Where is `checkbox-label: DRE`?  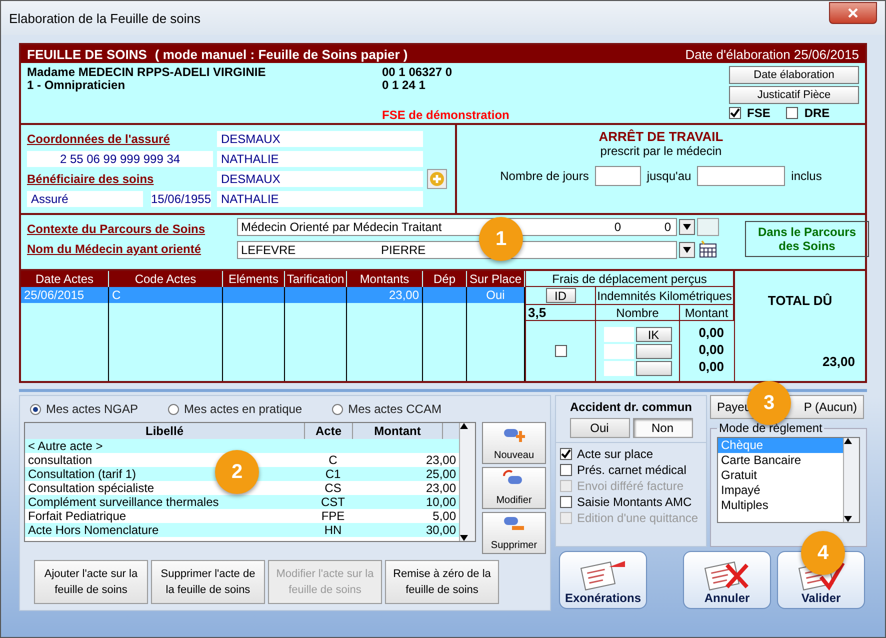
checkbox-label: DRE is located at coordinates (817, 113).